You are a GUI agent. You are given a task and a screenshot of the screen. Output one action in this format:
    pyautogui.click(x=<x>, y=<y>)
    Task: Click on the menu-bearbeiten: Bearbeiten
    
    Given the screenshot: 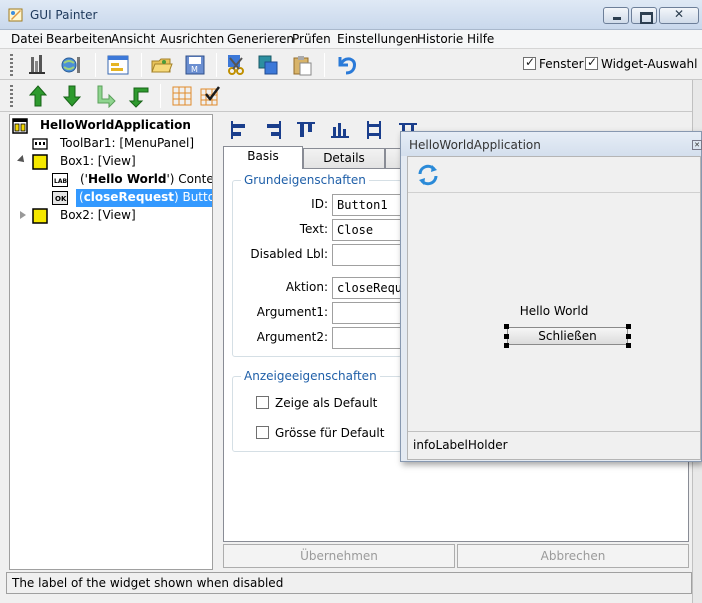 What is the action you would take?
    pyautogui.click(x=79, y=39)
    